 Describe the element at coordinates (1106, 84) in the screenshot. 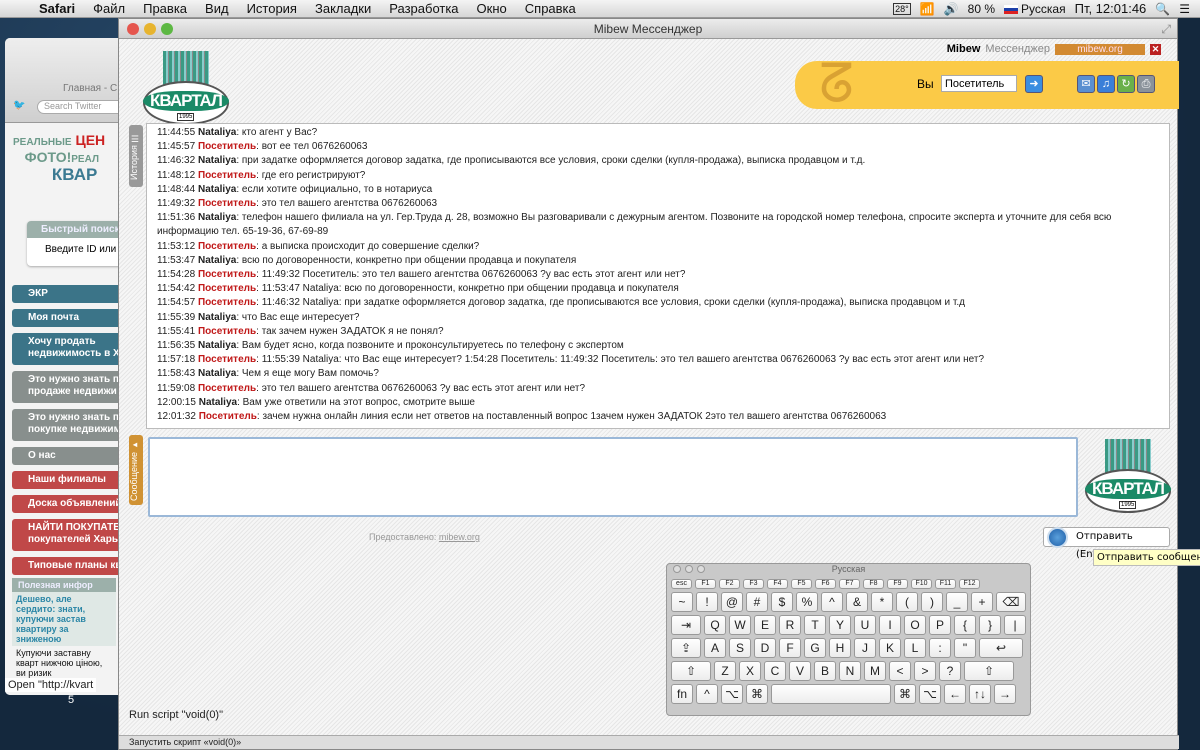

I see `sound-icon: ♫` at that location.